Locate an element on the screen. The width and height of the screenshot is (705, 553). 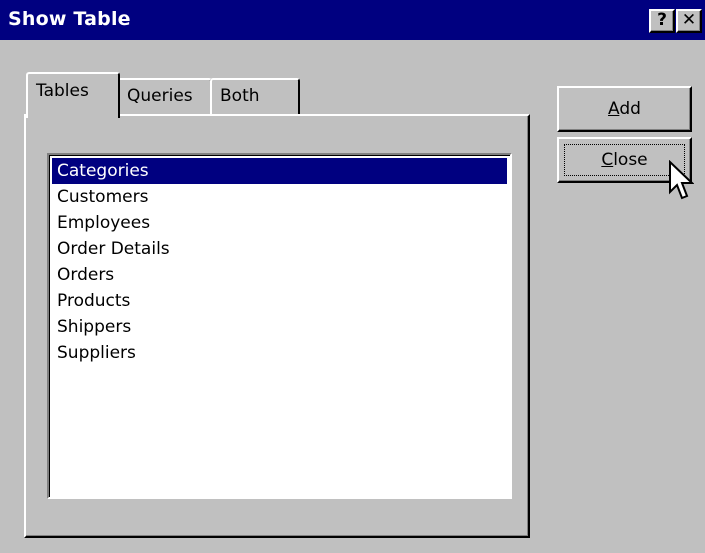
add-mnemonic: A is located at coordinates (614, 109).